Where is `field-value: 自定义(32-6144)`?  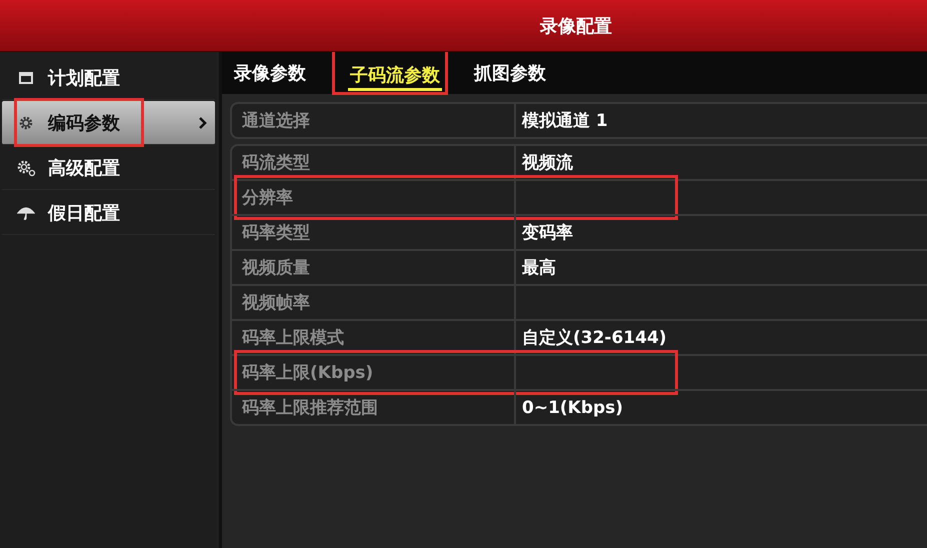
field-value: 自定义(32-6144) is located at coordinates (721, 337).